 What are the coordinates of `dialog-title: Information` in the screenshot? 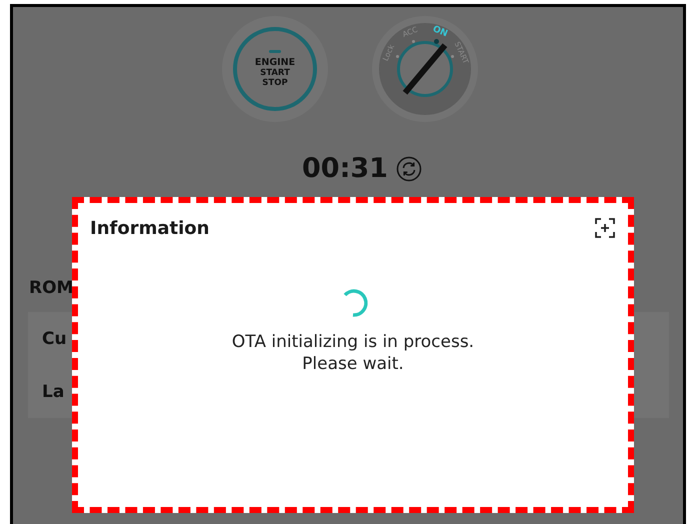 It's located at (150, 228).